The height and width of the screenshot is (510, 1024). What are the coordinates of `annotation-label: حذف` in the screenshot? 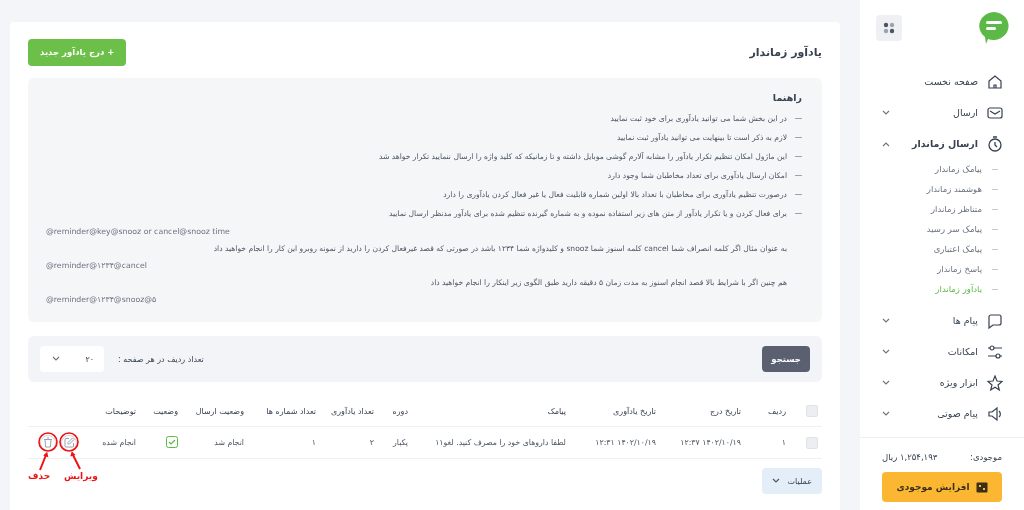 It's located at (39, 476).